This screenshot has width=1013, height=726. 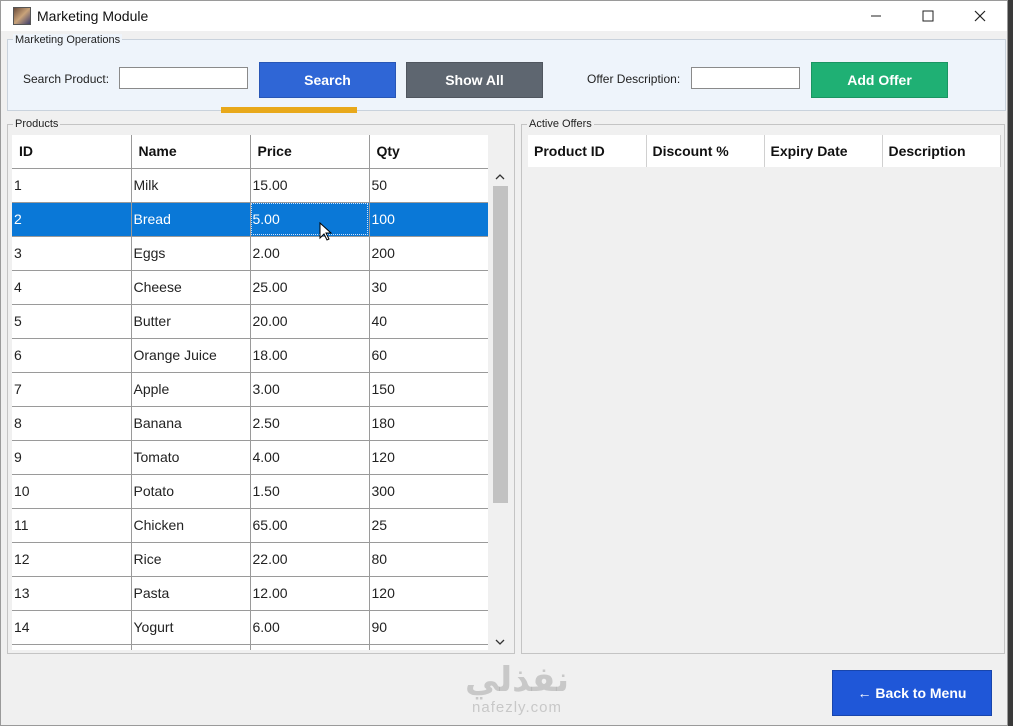 I want to click on cell-id: 1, so click(x=72, y=185).